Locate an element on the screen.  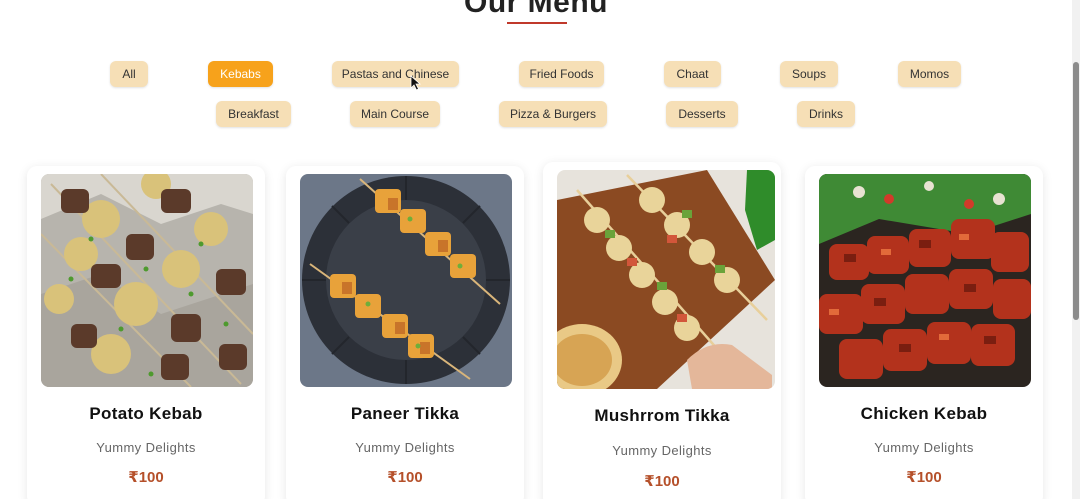
chicken-kebab-image is located at coordinates (925, 280).